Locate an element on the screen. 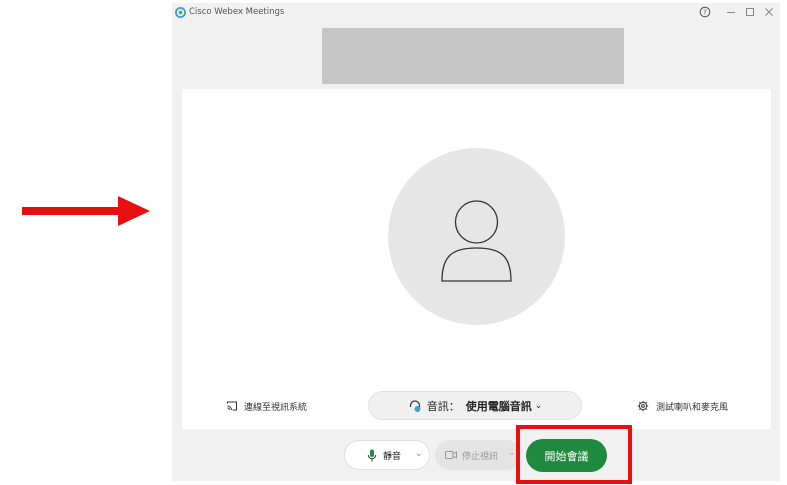  audio-value: 使用電腦音訊 is located at coordinates (498, 406).